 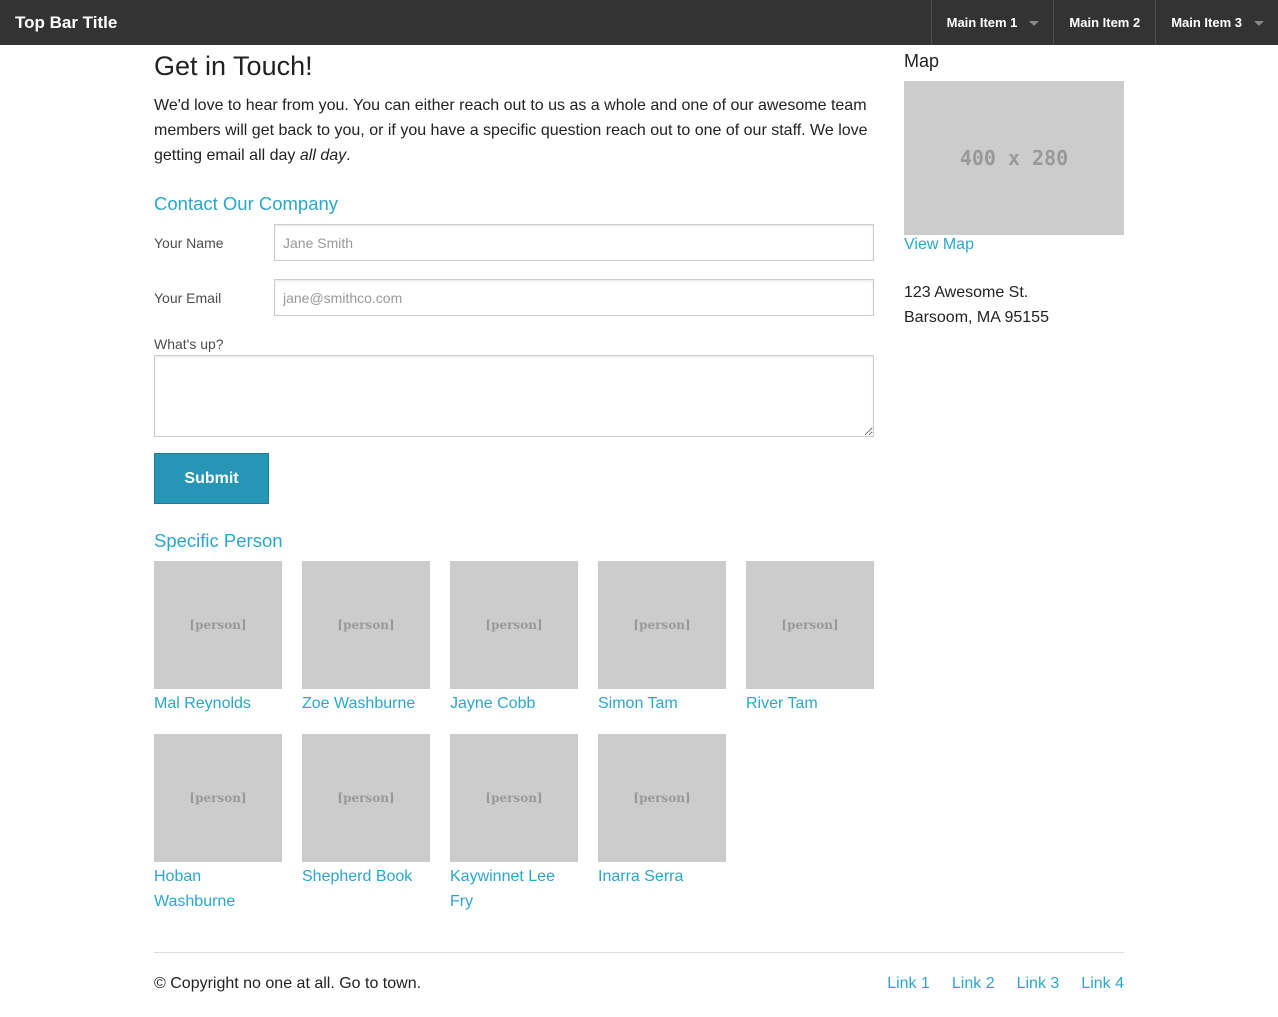 What do you see at coordinates (976, 317) in the screenshot?
I see `address-line-2: Barsoom, MA 95155` at bounding box center [976, 317].